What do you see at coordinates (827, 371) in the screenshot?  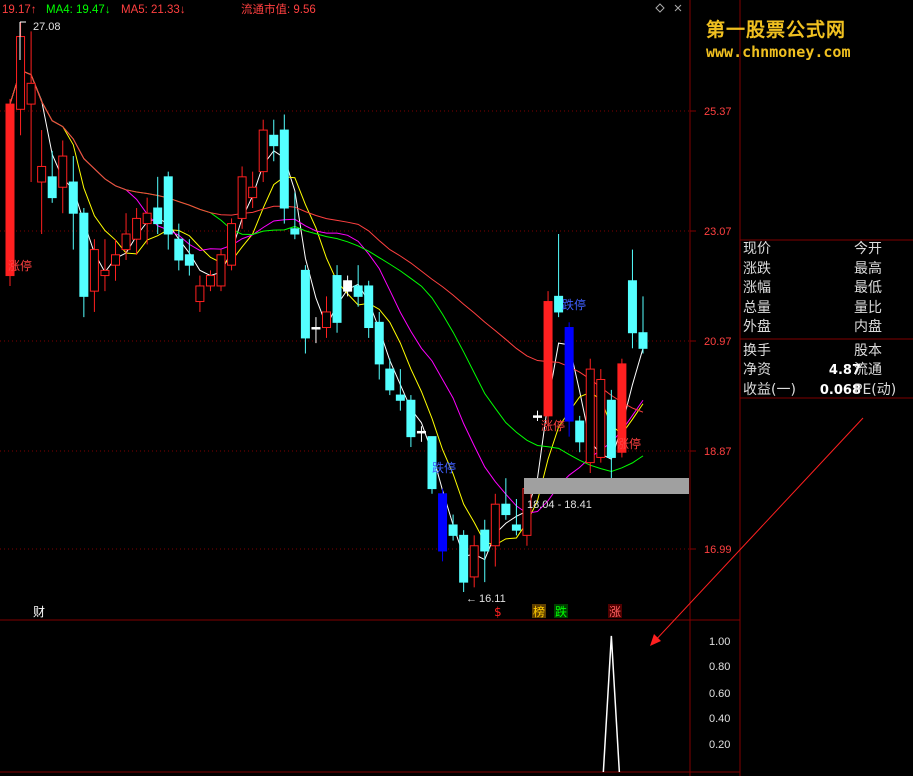 I see `quote-row: 净资 4.87 流通` at bounding box center [827, 371].